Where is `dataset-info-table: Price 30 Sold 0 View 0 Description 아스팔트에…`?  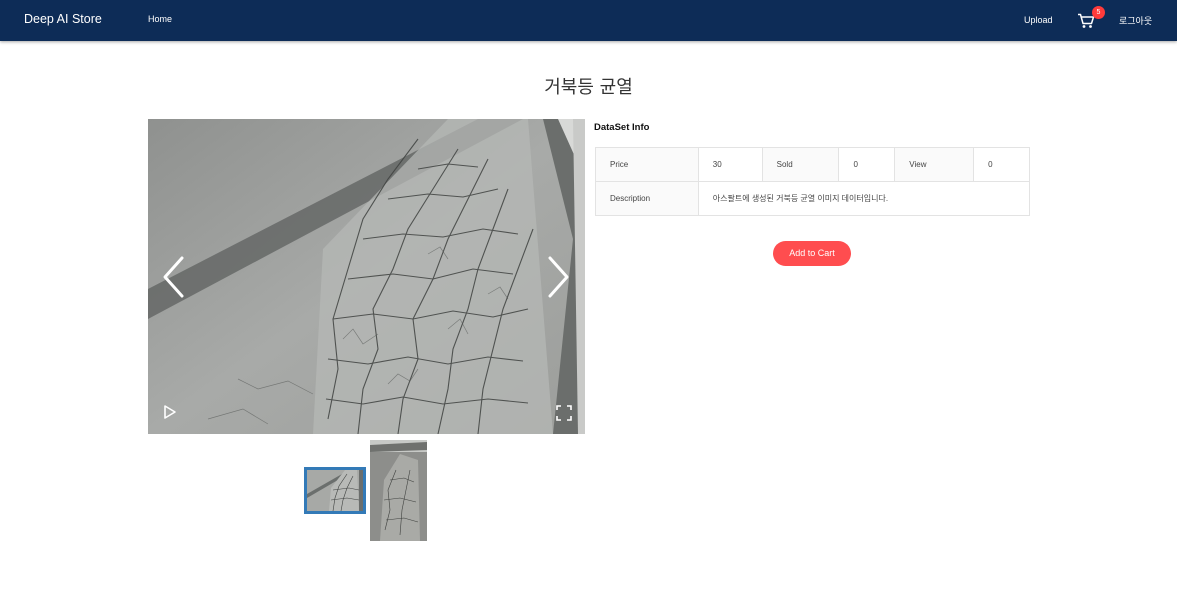
dataset-info-table: Price 30 Sold 0 View 0 Description 아스팔트에… is located at coordinates (813, 181).